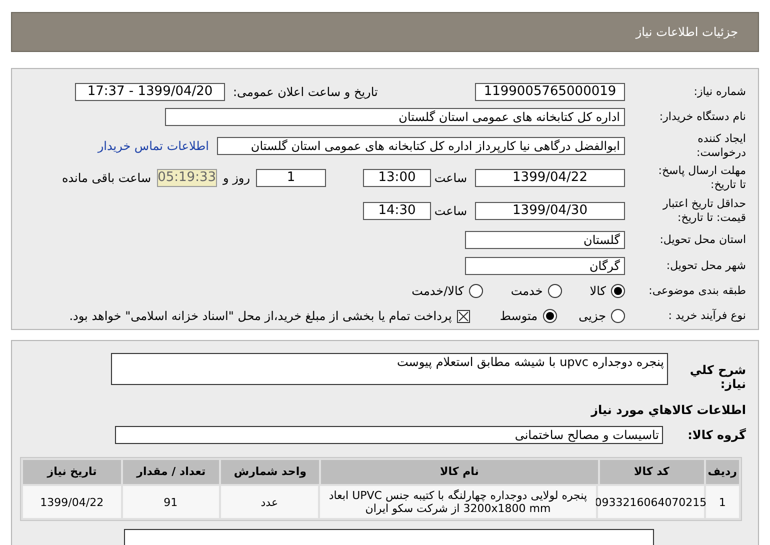 The width and height of the screenshot is (770, 545). Describe the element at coordinates (395, 117) in the screenshot. I see `buyer-org-field: اداره کل کتابخانه های عمومی استان گلستان` at that location.